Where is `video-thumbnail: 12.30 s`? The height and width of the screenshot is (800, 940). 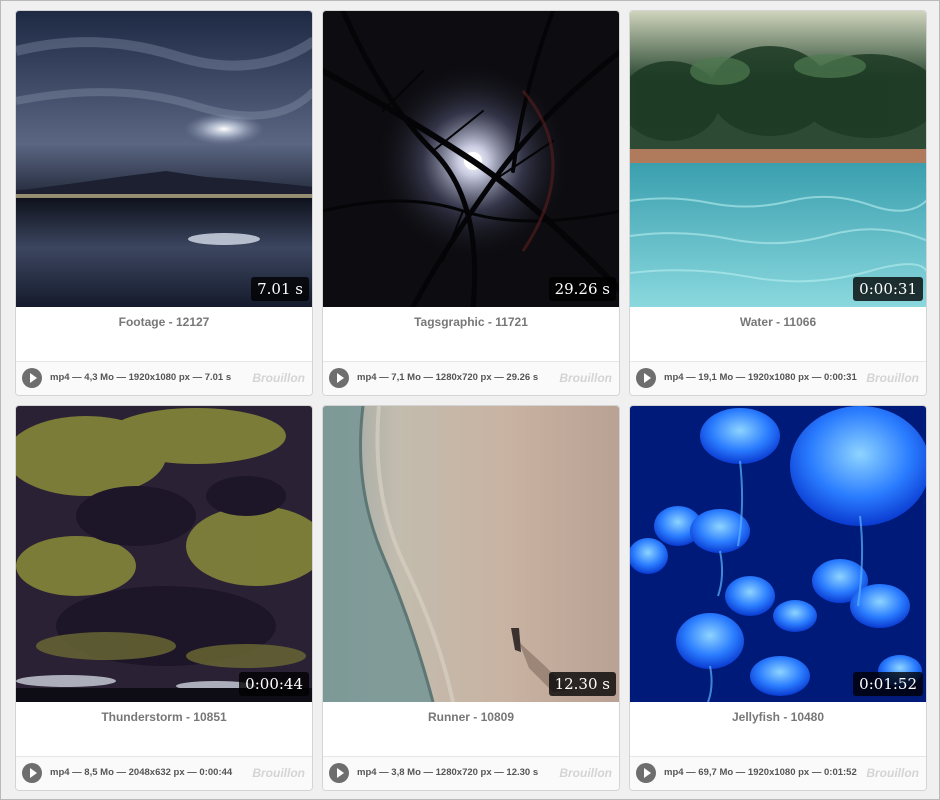
video-thumbnail: 12.30 s is located at coordinates (471, 554).